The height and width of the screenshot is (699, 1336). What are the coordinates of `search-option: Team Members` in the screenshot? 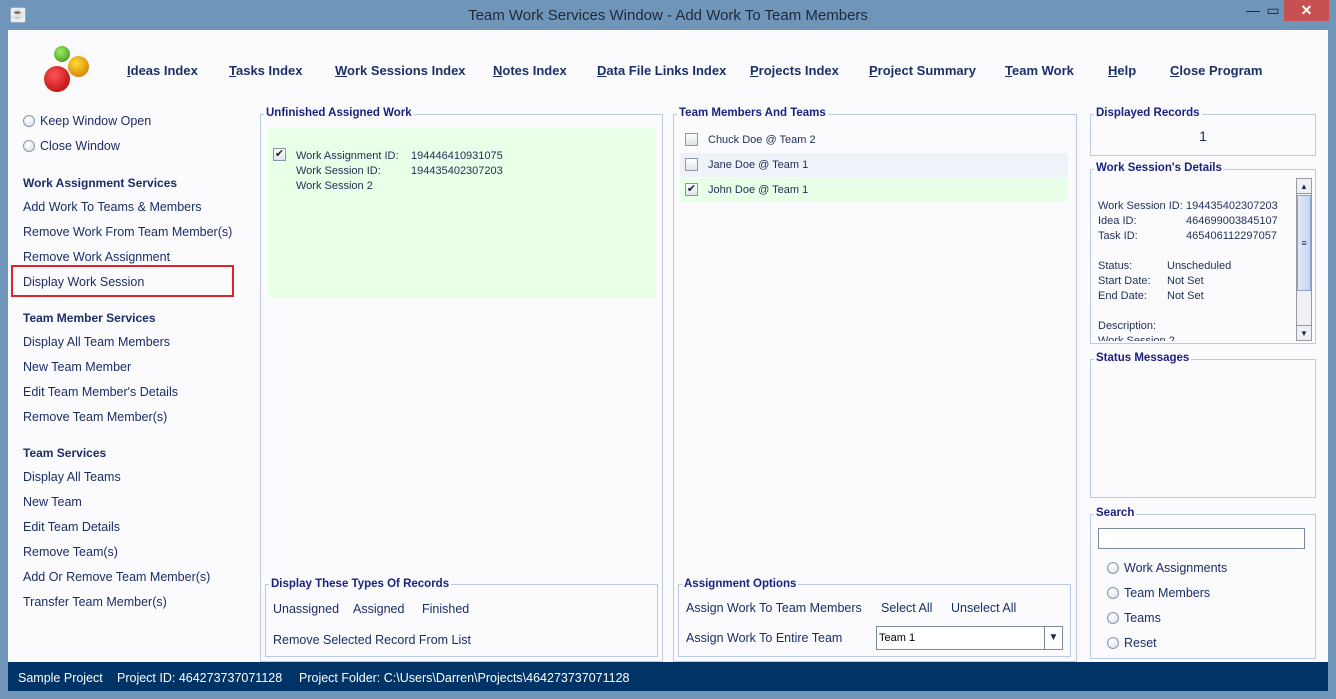 It's located at (1167, 593).